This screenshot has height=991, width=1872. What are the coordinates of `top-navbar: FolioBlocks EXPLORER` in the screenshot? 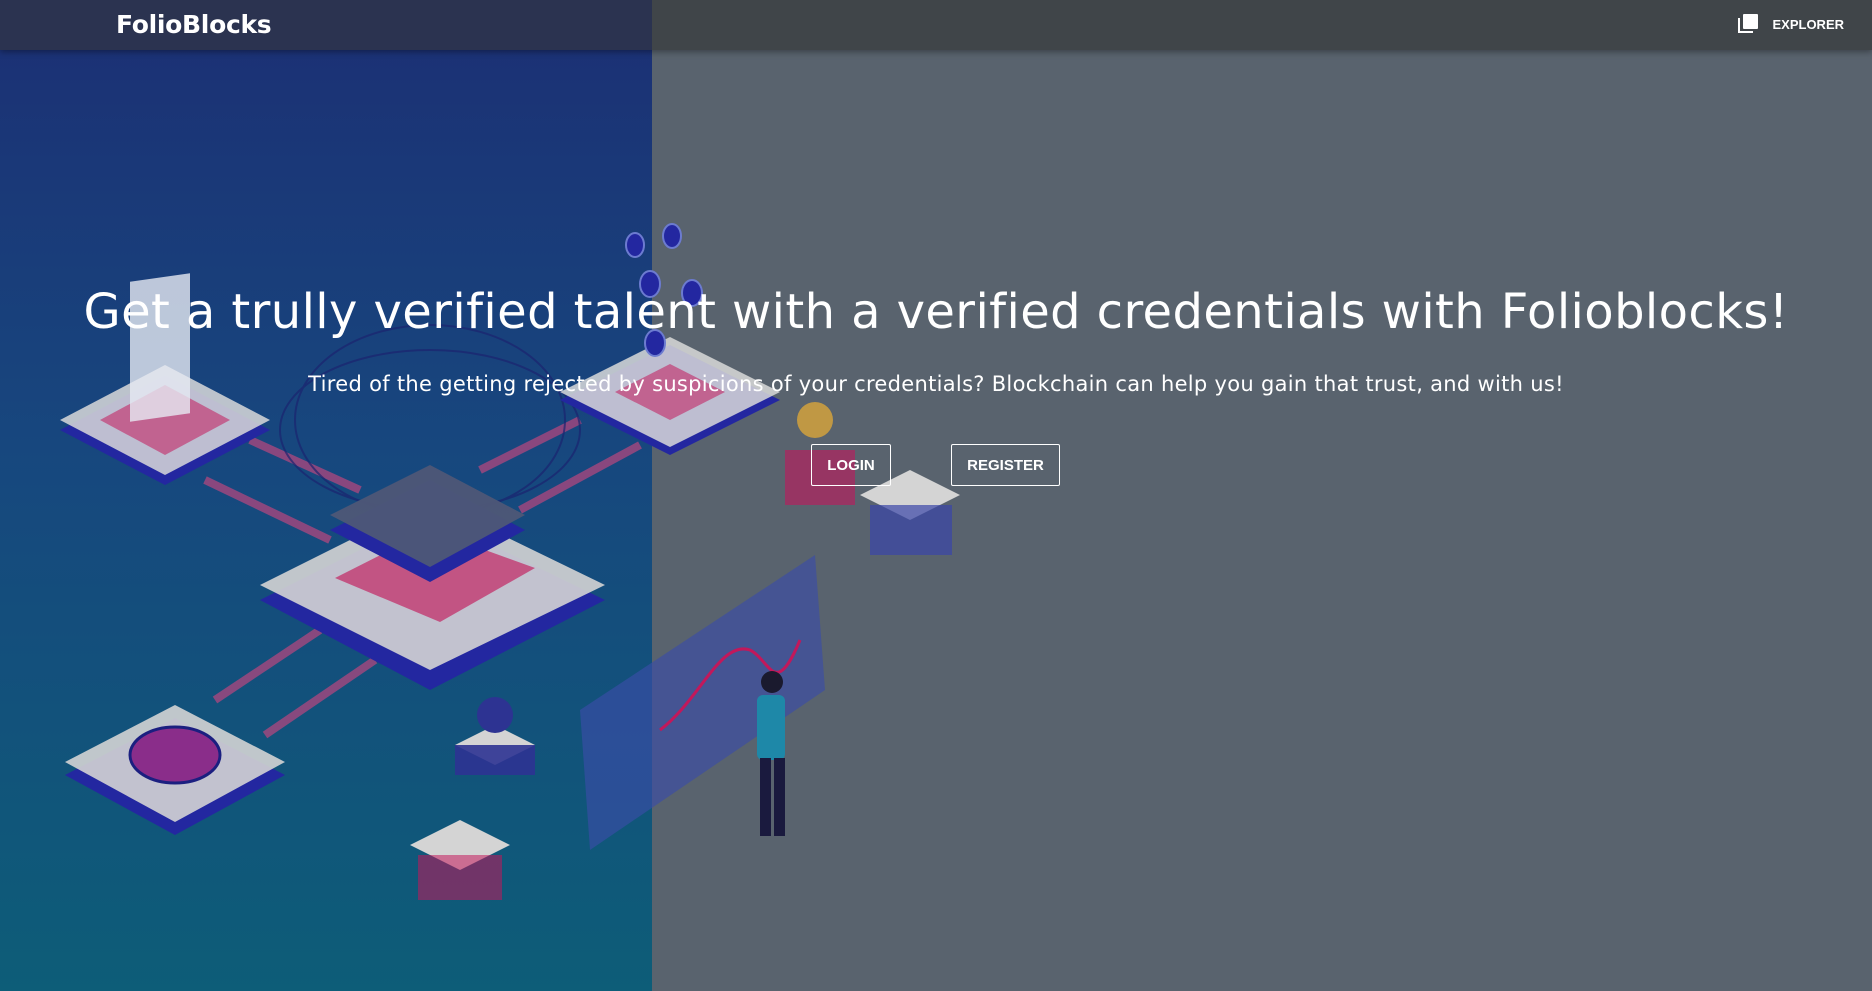 It's located at (936, 25).